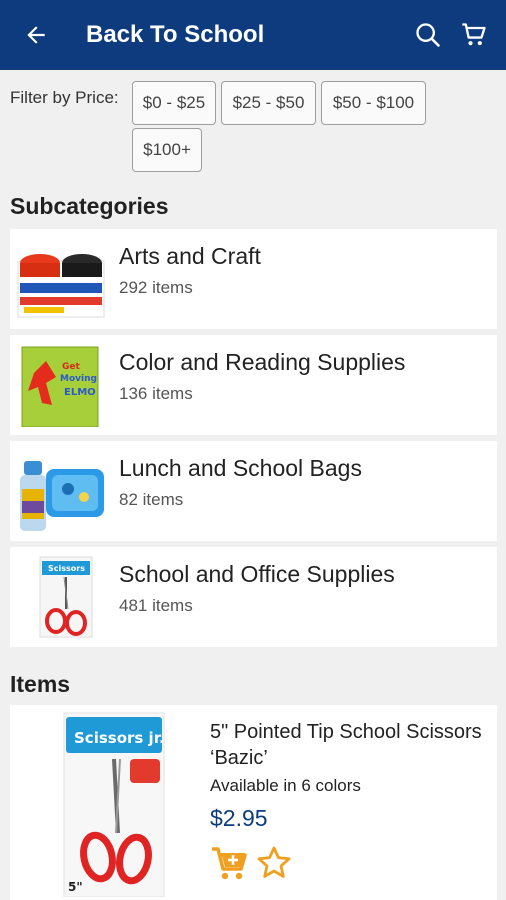 The height and width of the screenshot is (900, 506). Describe the element at coordinates (40, 684) in the screenshot. I see `items-heading: Items` at that location.